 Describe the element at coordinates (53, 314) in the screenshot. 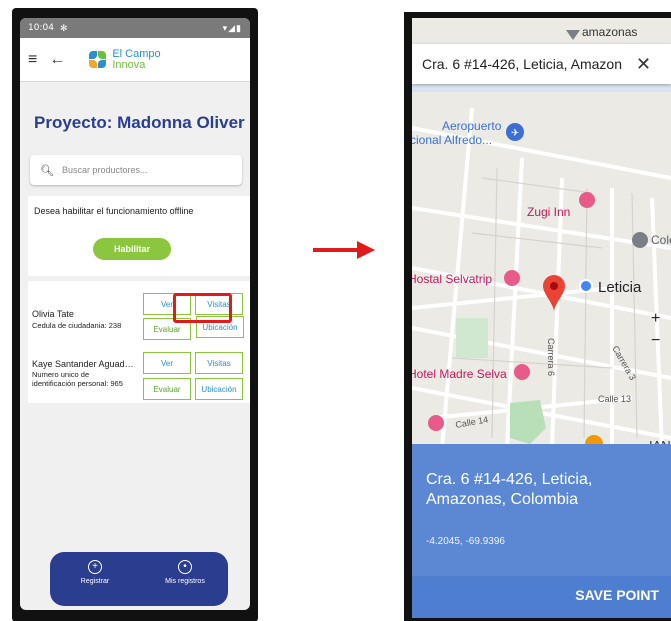

I see `producer-name: Olivia Tate` at that location.